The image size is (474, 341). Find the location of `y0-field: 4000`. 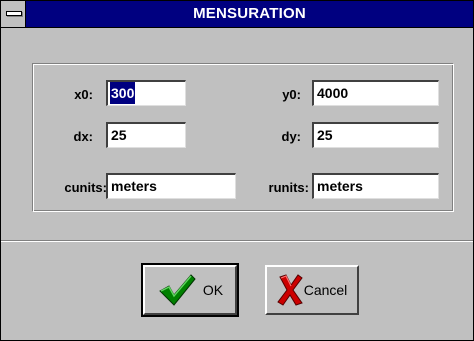

y0-field: 4000 is located at coordinates (375, 93).